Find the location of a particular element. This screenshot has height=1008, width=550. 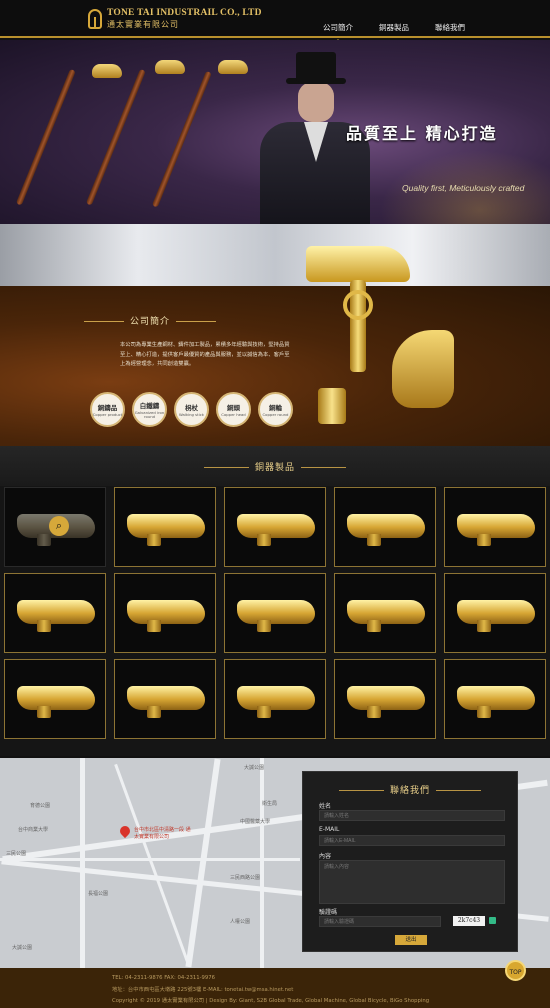

badge-galvanized-iron: 白鐵鑄 Galvanized iron round is located at coordinates (149, 409).